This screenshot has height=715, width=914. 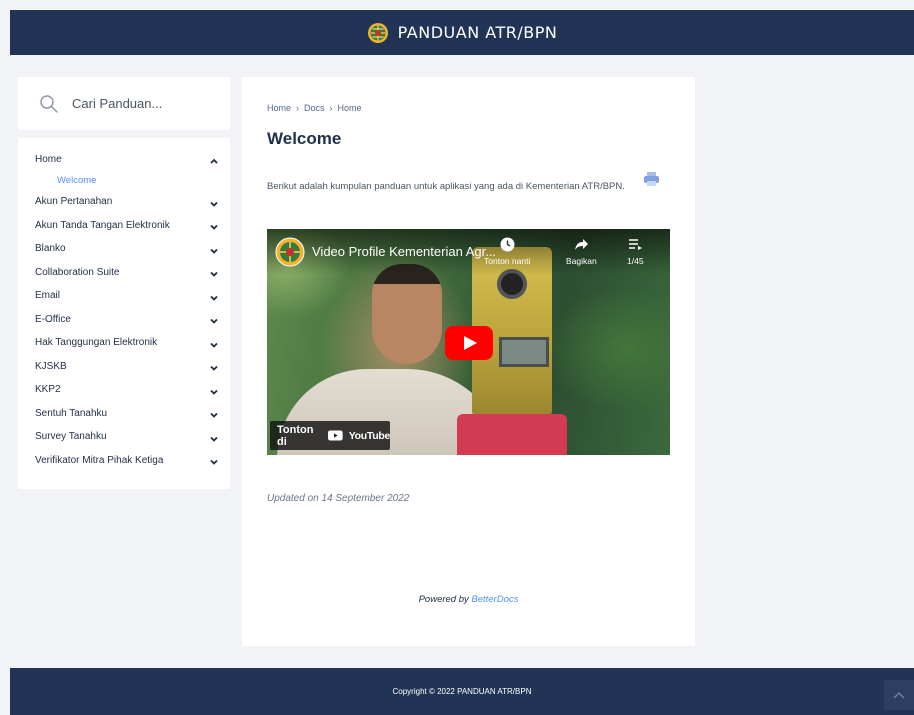 What do you see at coordinates (124, 367) in the screenshot?
I see `sidebar-item-kjskb: KJSKB` at bounding box center [124, 367].